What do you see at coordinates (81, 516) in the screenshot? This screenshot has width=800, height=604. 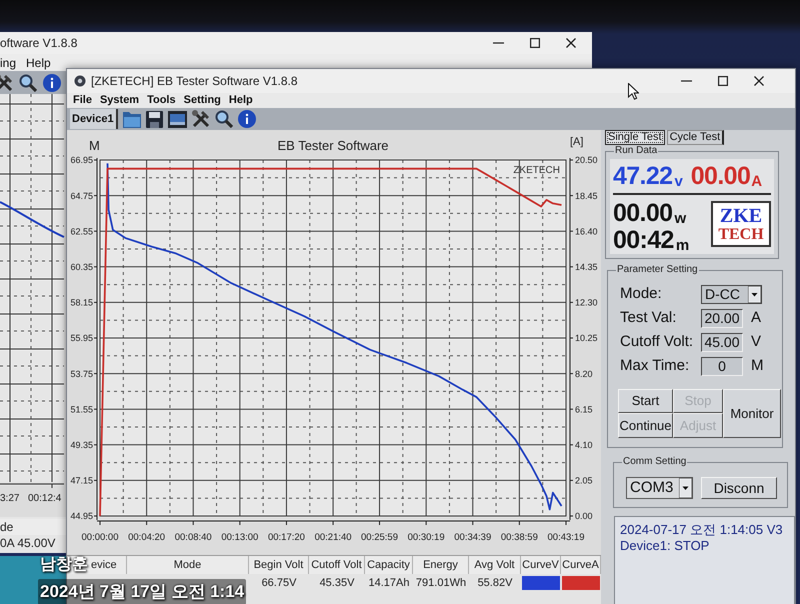 I see `axis-label: 44.95` at bounding box center [81, 516].